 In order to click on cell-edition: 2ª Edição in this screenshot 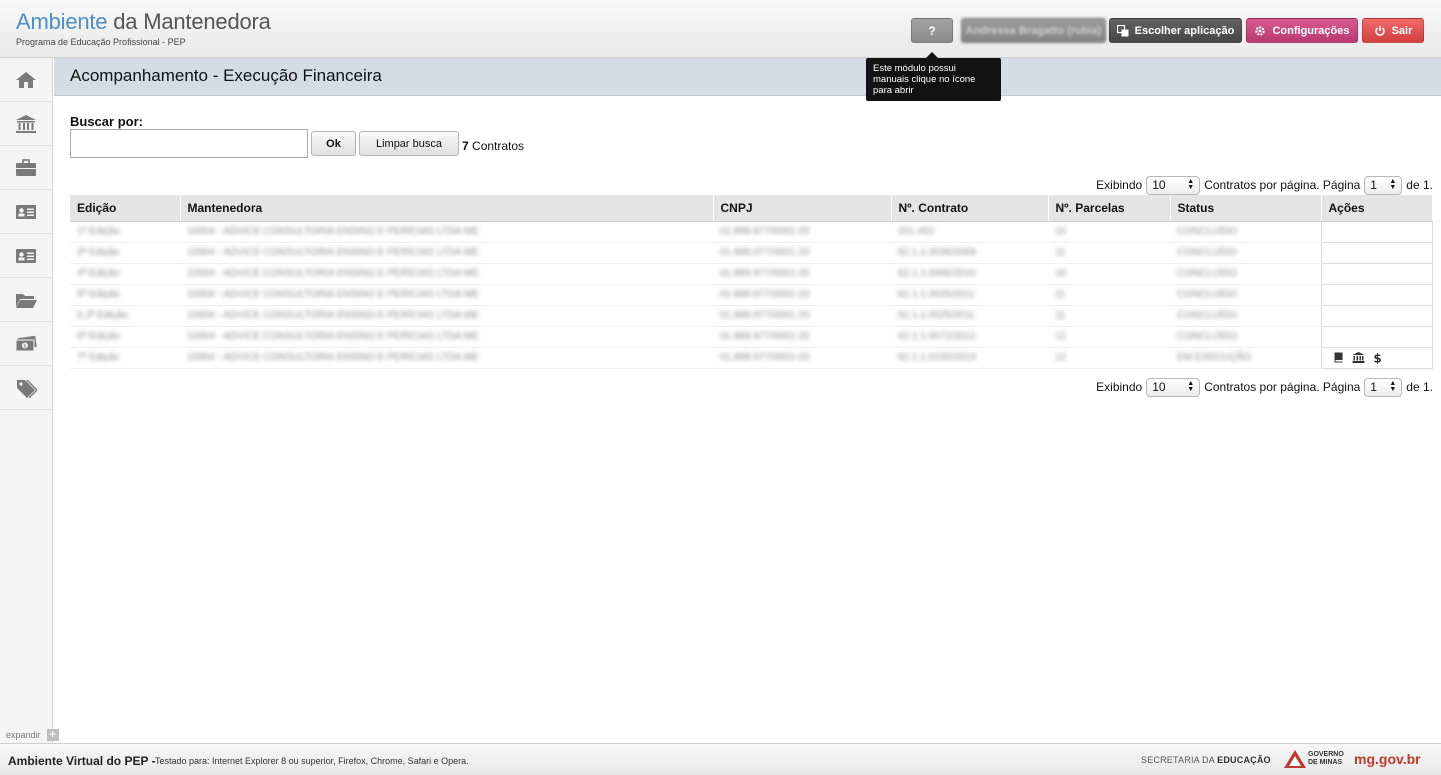, I will do `click(125, 253)`.